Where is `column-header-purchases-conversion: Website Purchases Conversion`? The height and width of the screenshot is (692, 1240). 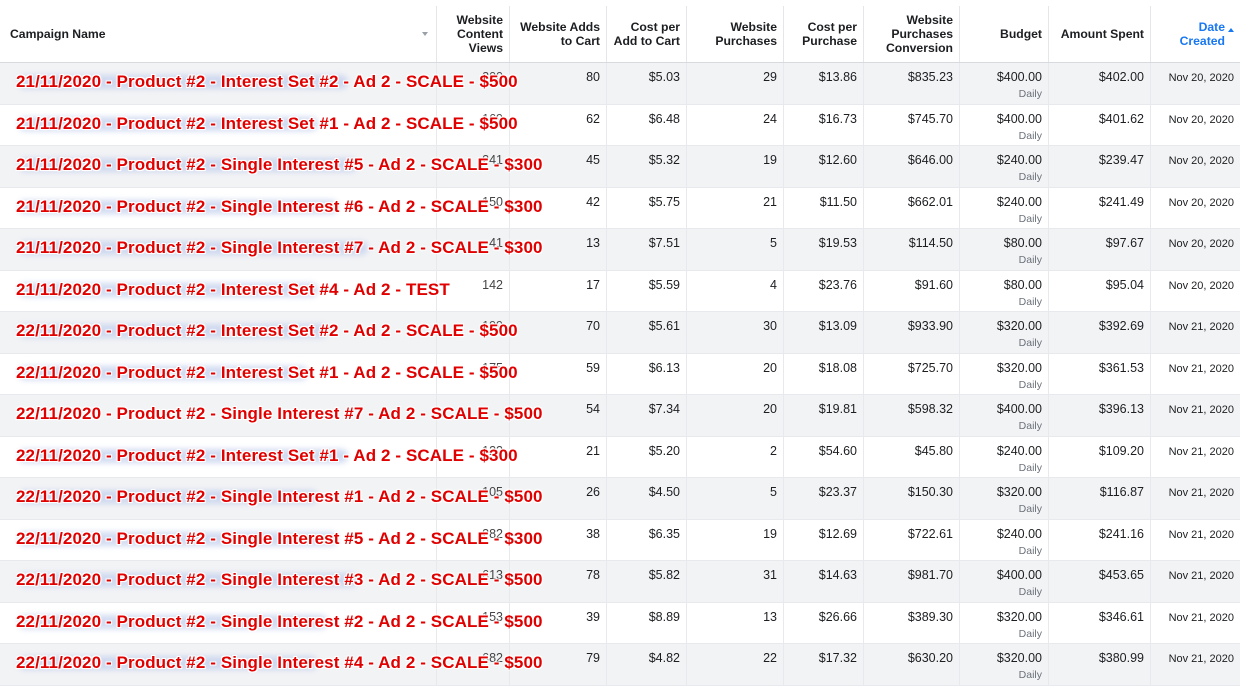 column-header-purchases-conversion: Website Purchases Conversion is located at coordinates (911, 34).